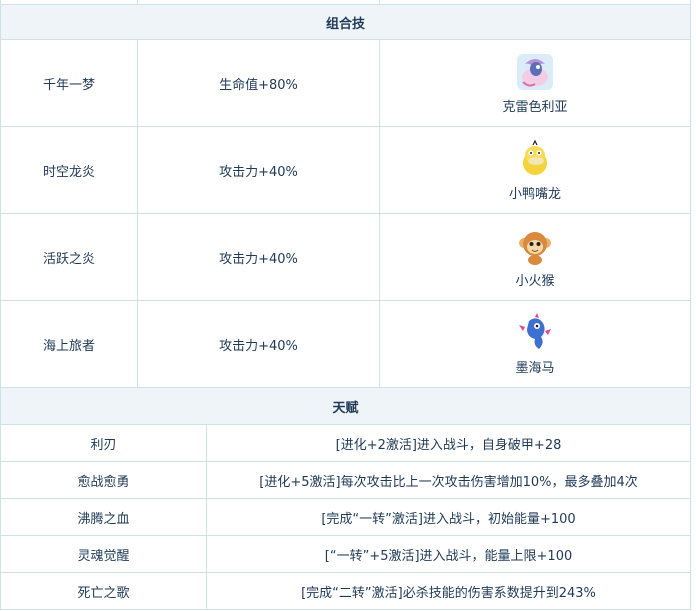  I want to click on table-row: 海上旅者 攻击力+40% 墨海马, so click(345, 344).